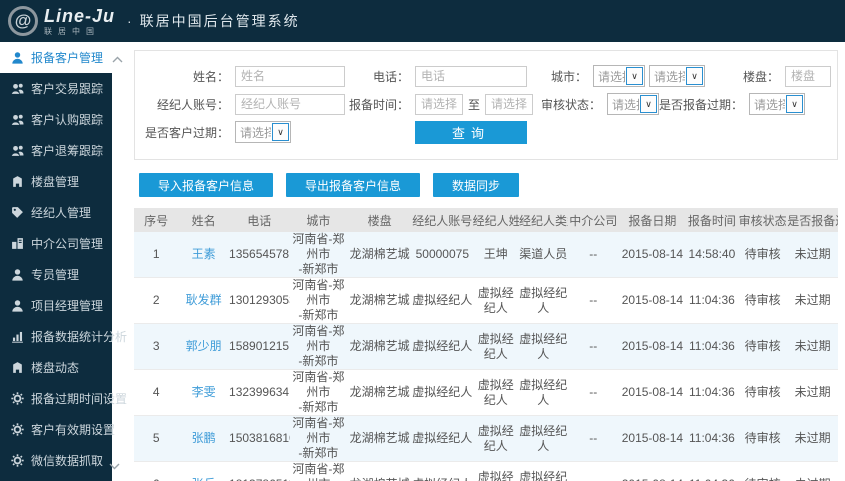  What do you see at coordinates (56, 460) in the screenshot?
I see `sidebar-item-13: 微信数据抓取` at bounding box center [56, 460].